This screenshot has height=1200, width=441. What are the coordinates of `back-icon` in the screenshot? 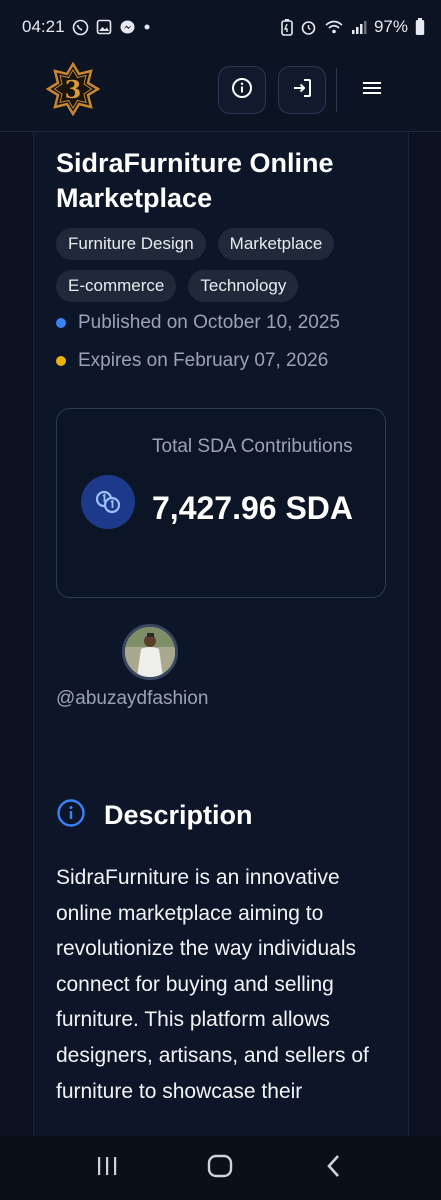 It's located at (334, 1168).